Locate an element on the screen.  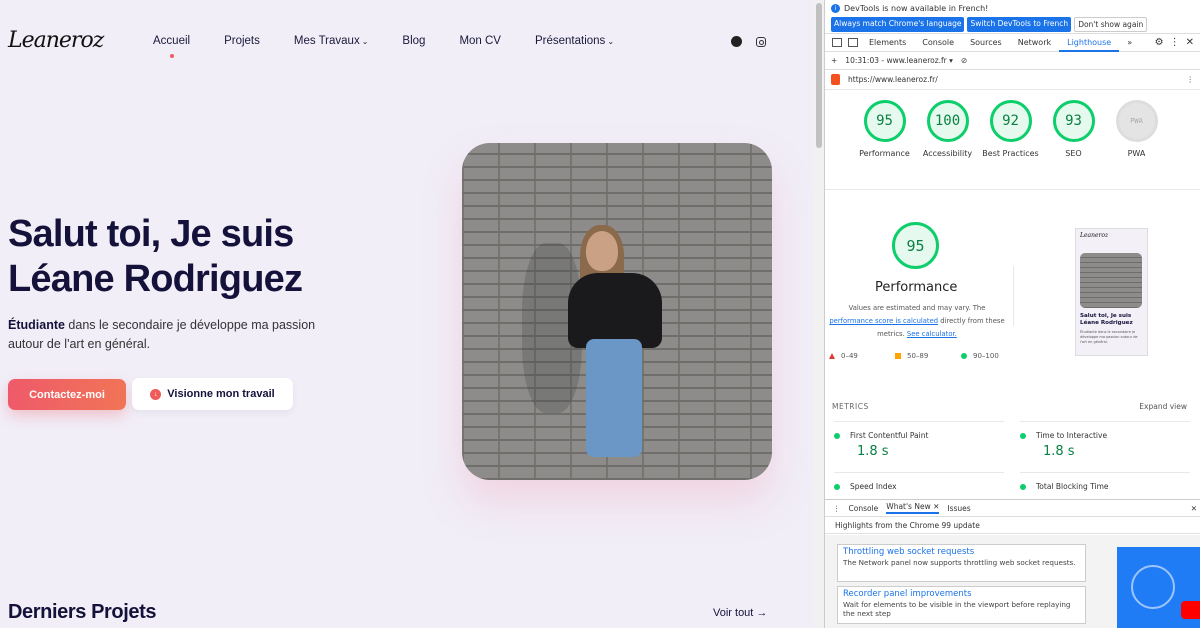
score-ring: 95 is located at coordinates (884, 121).